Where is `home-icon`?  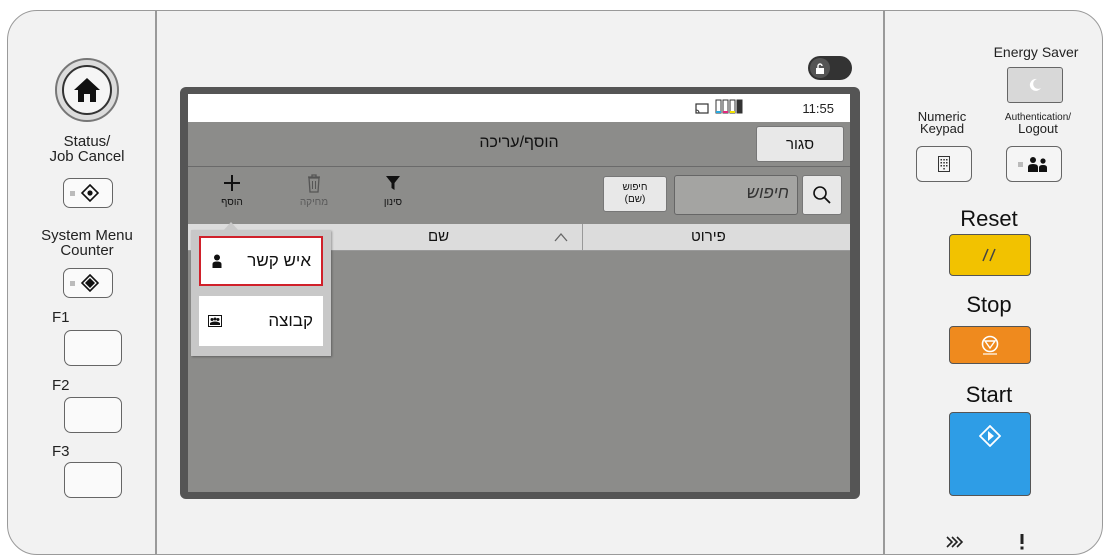
home-icon is located at coordinates (87, 90).